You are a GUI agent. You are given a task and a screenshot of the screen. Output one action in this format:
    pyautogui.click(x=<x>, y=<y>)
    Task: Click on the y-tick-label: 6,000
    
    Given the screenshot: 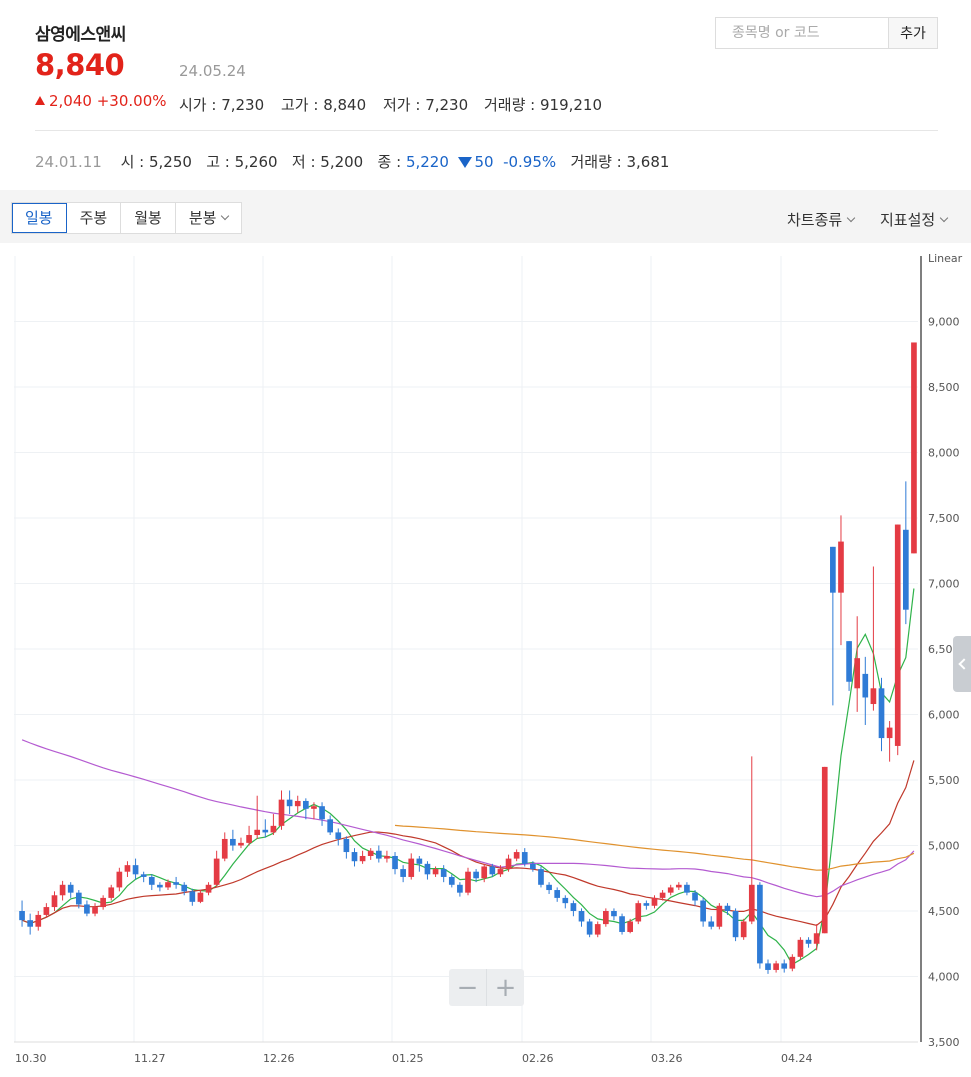 What is the action you would take?
    pyautogui.click(x=944, y=715)
    